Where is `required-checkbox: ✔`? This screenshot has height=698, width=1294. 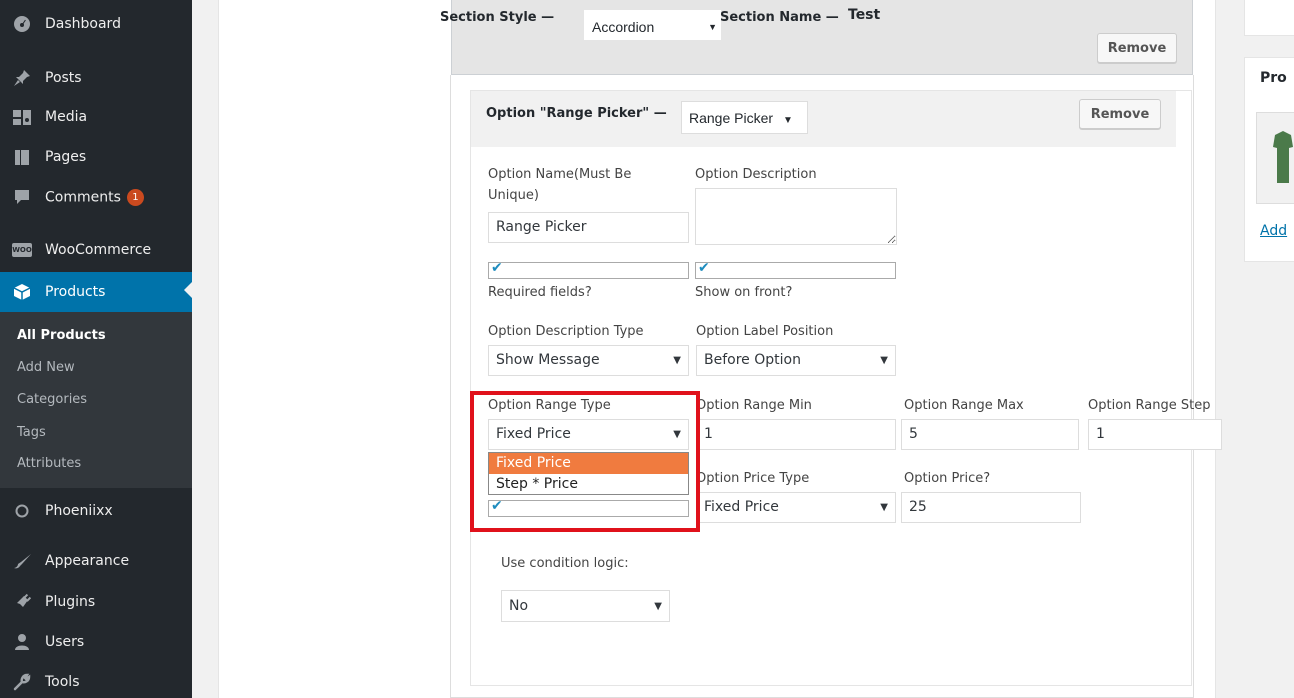
required-checkbox: ✔ is located at coordinates (588, 269).